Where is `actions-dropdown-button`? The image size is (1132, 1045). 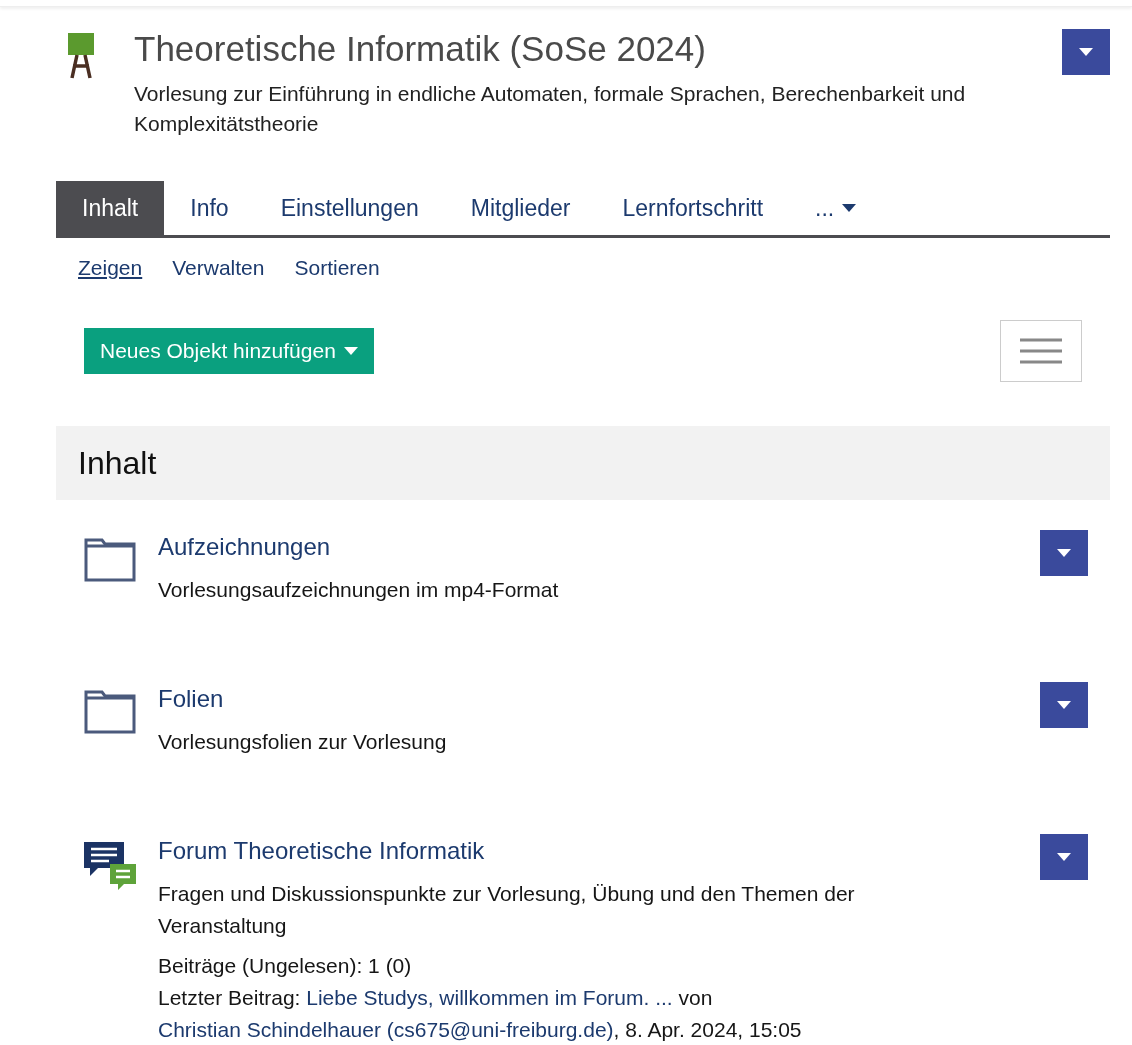 actions-dropdown-button is located at coordinates (1086, 52).